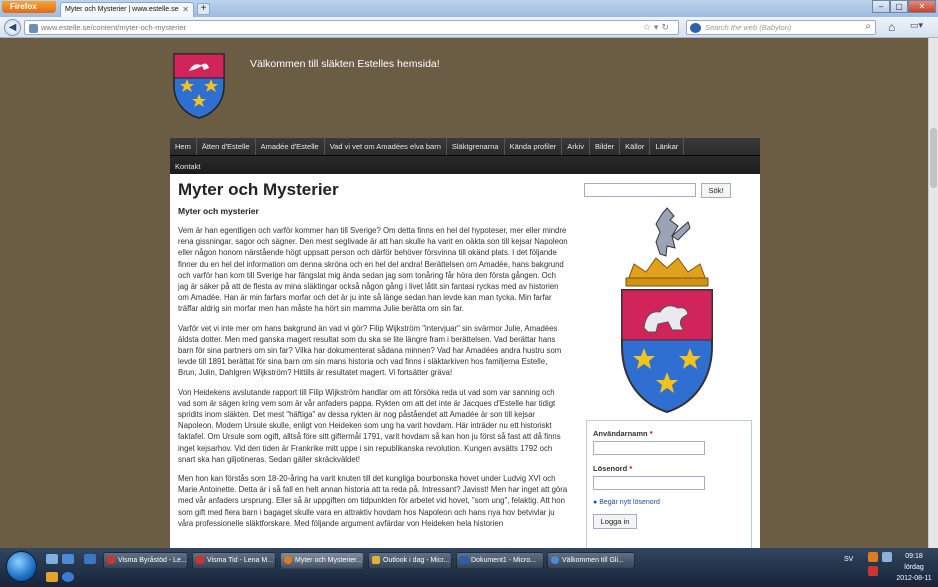  I want to click on menu-item-kallor: Källor, so click(635, 146).